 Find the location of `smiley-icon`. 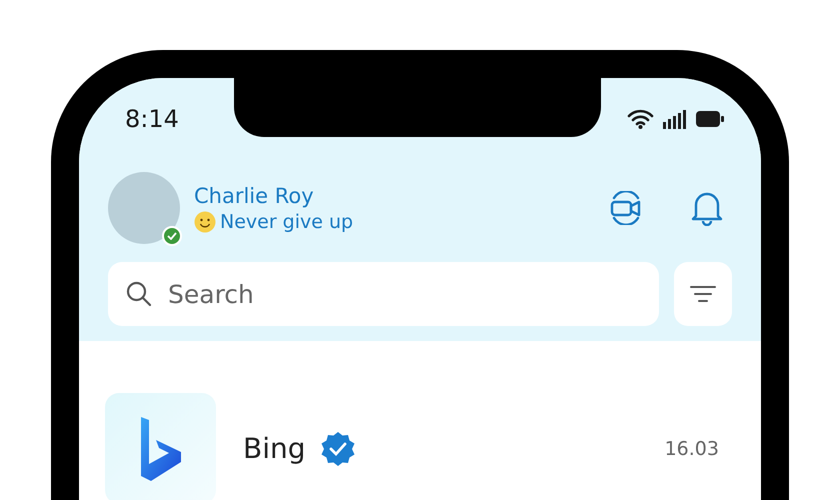

smiley-icon is located at coordinates (205, 221).